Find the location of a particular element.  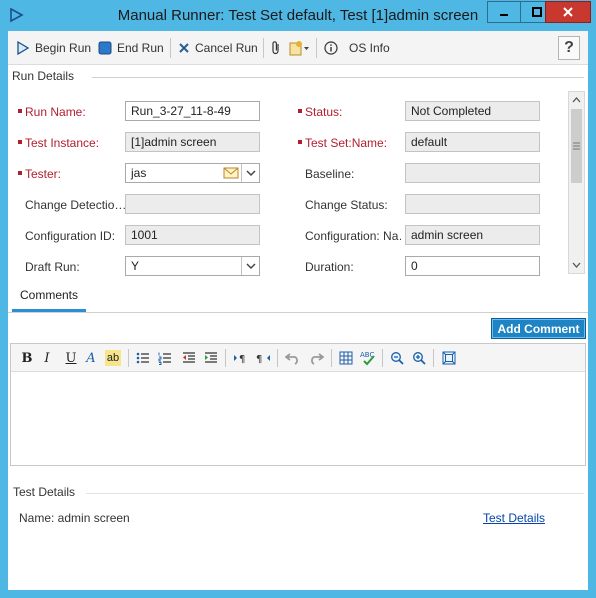

add-comment-button: Add Comment is located at coordinates (538, 328).